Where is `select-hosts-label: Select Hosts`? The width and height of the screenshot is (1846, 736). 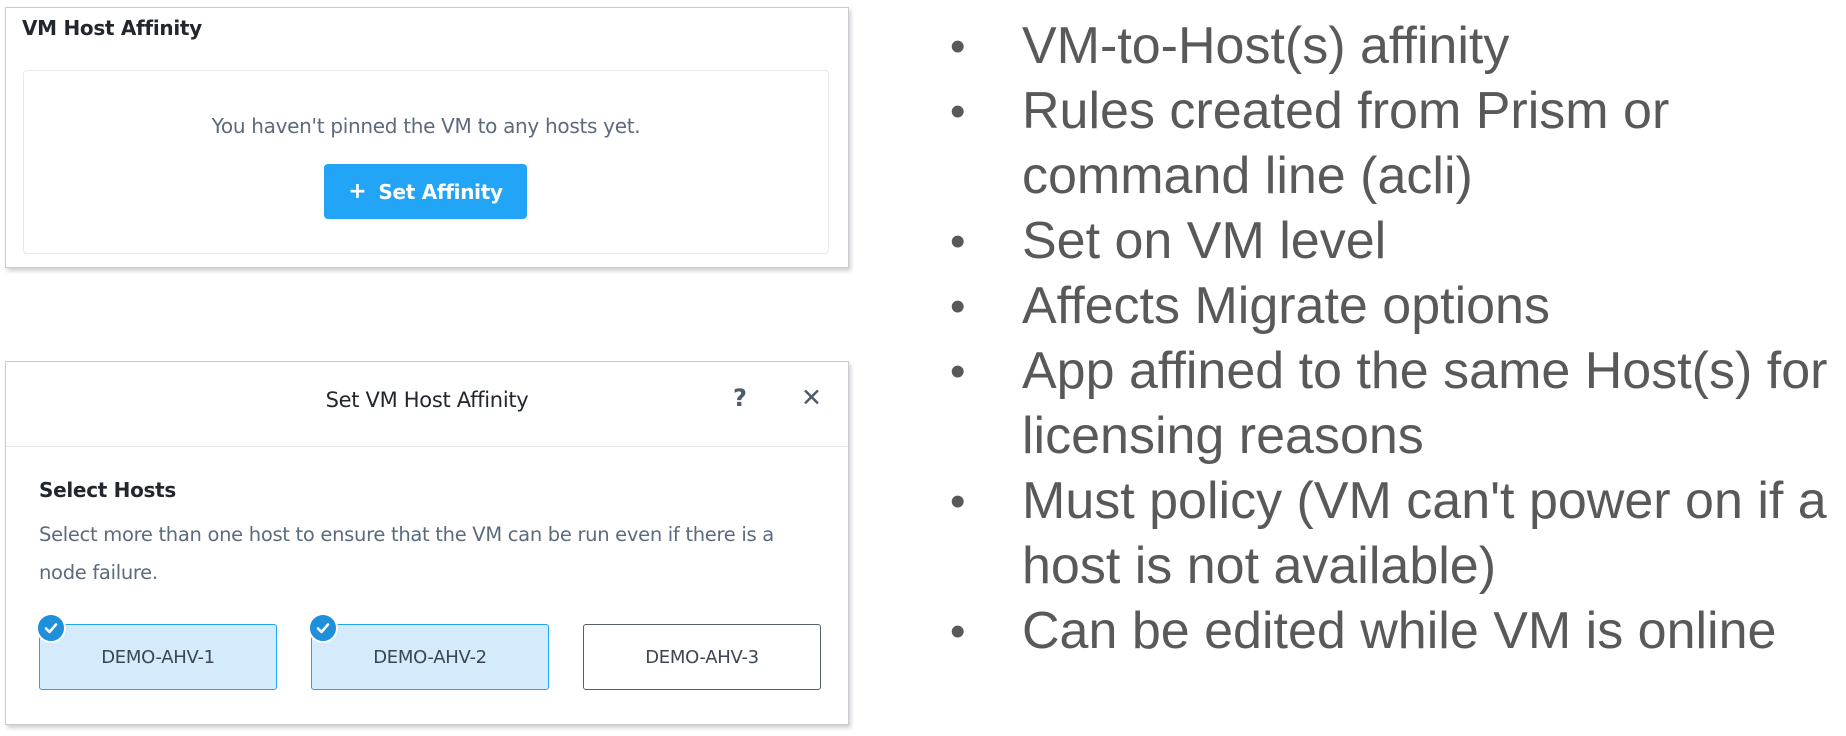 select-hosts-label: Select Hosts is located at coordinates (108, 490).